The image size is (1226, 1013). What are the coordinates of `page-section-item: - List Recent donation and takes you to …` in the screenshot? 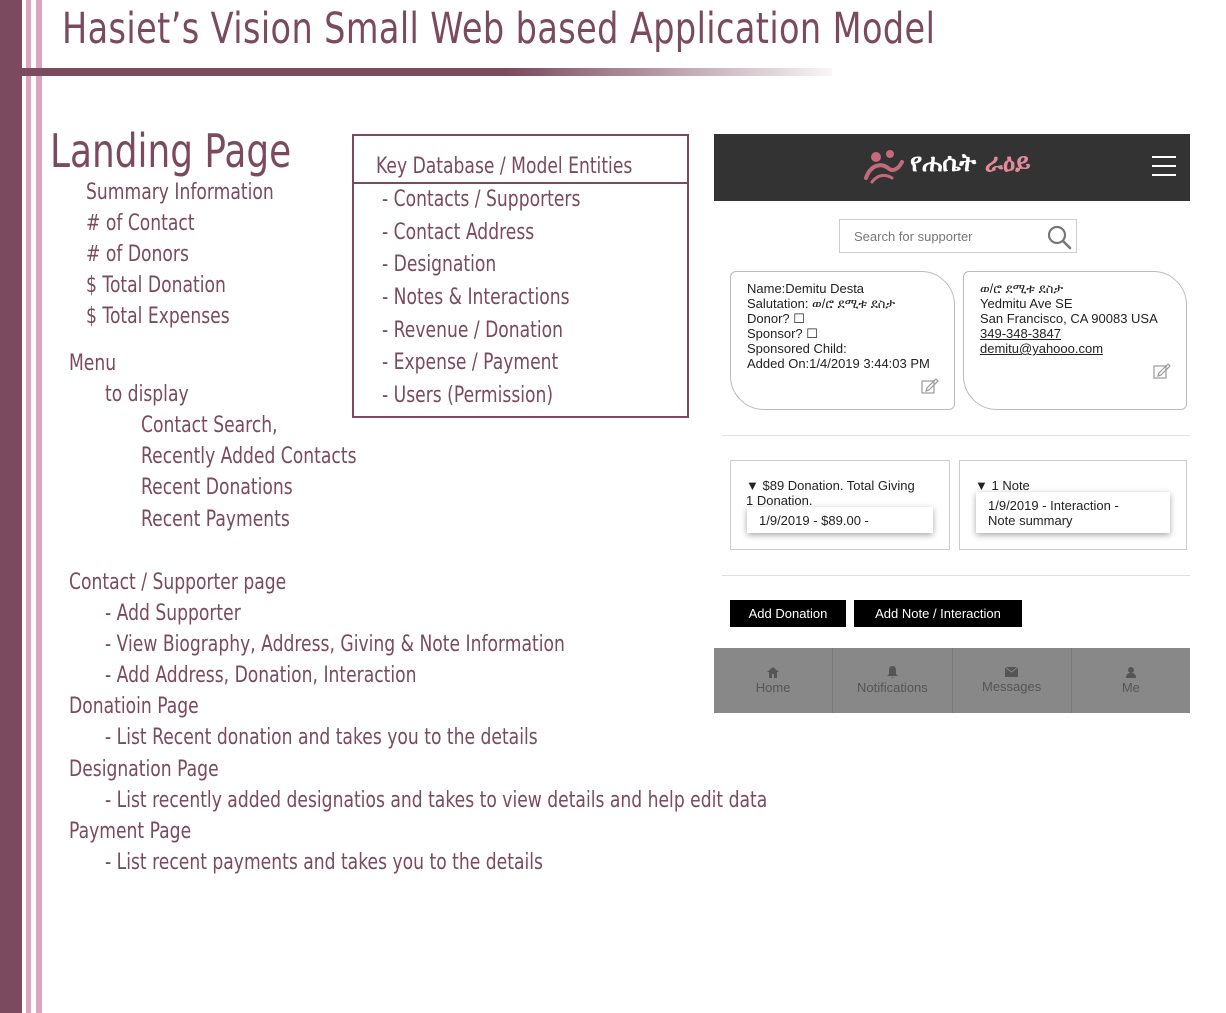 It's located at (321, 737).